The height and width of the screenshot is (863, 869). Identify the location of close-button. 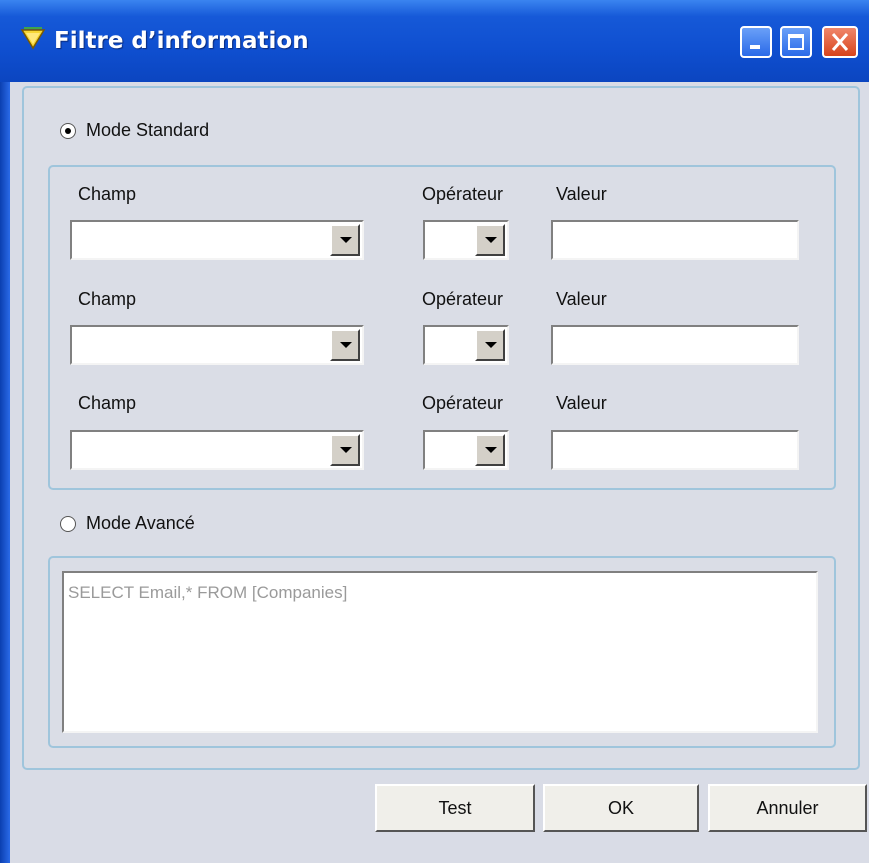
(840, 42).